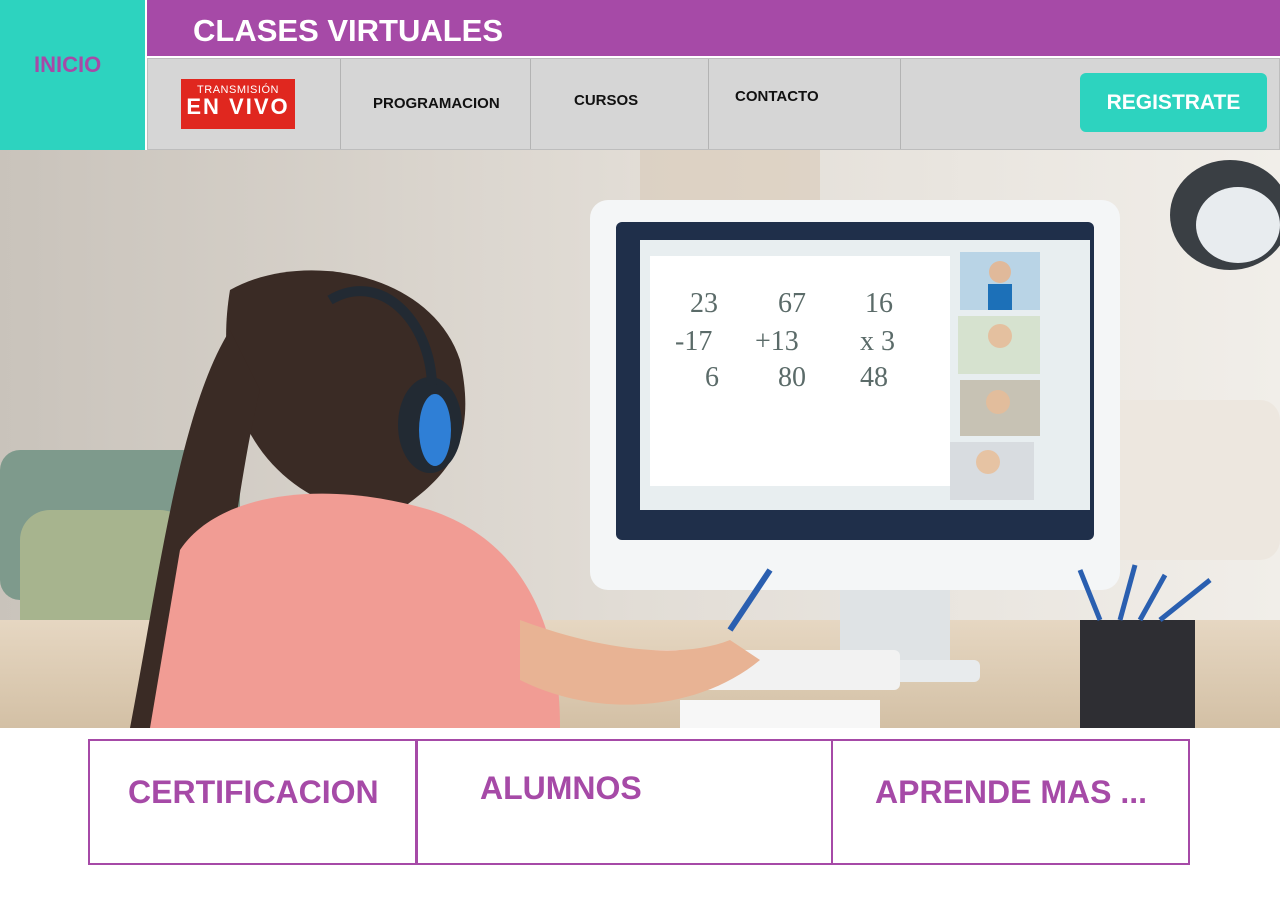  I want to click on home-tile: INICIO, so click(72, 75).